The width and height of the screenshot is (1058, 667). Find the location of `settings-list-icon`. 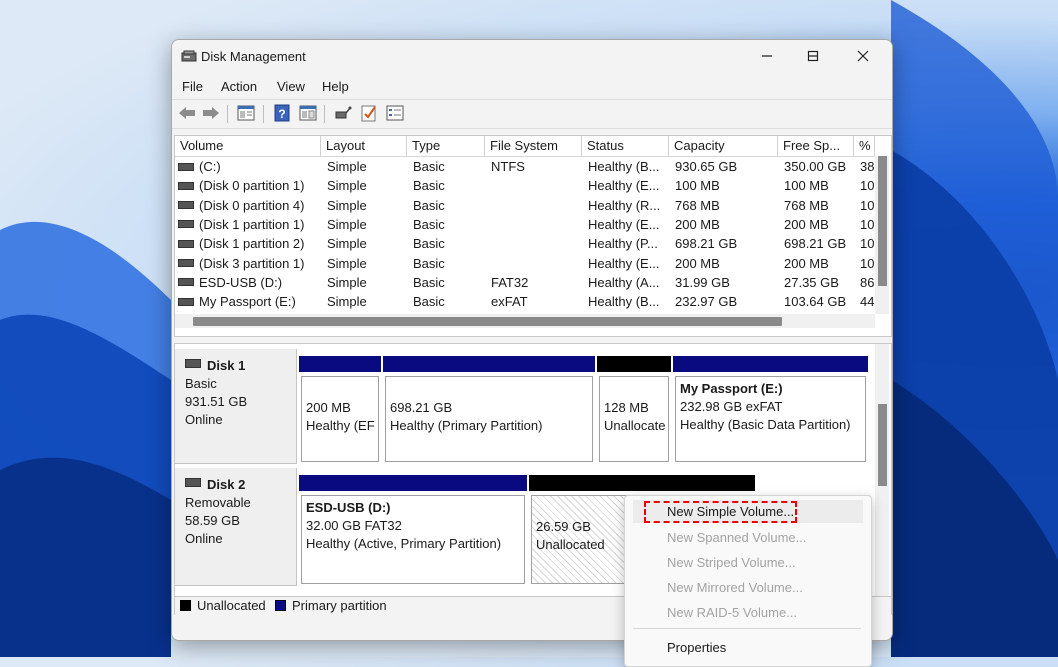

settings-list-icon is located at coordinates (395, 113).